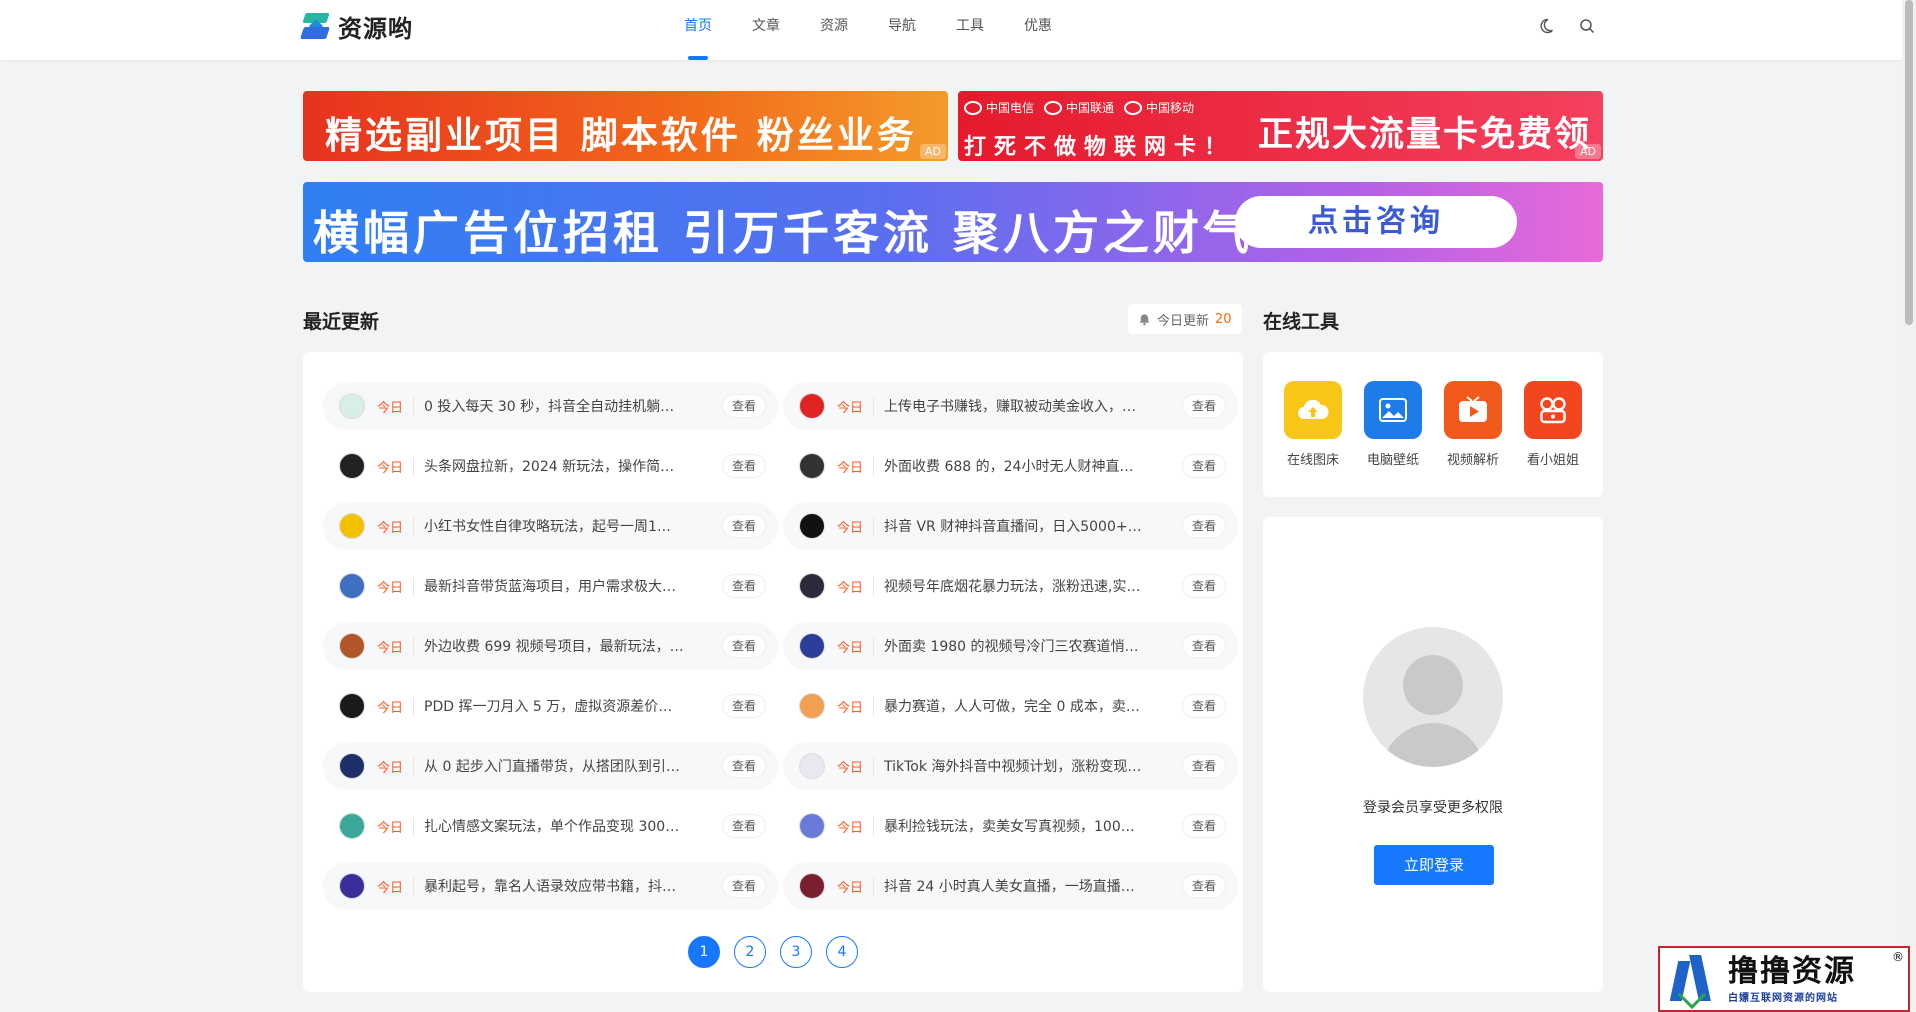  Describe the element at coordinates (796, 952) in the screenshot. I see `page-button-3: 3` at that location.